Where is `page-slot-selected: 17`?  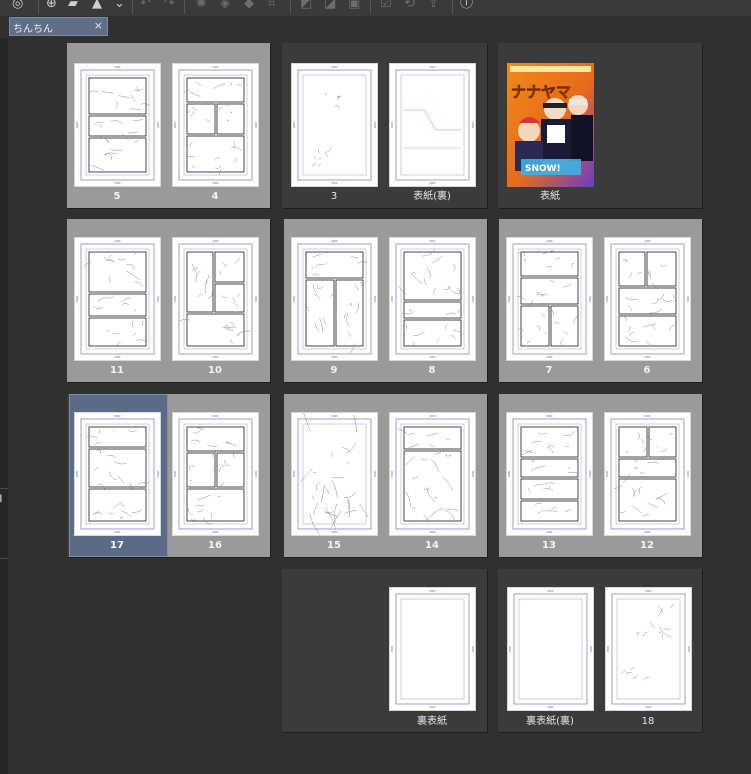
page-slot-selected: 17 is located at coordinates (118, 475).